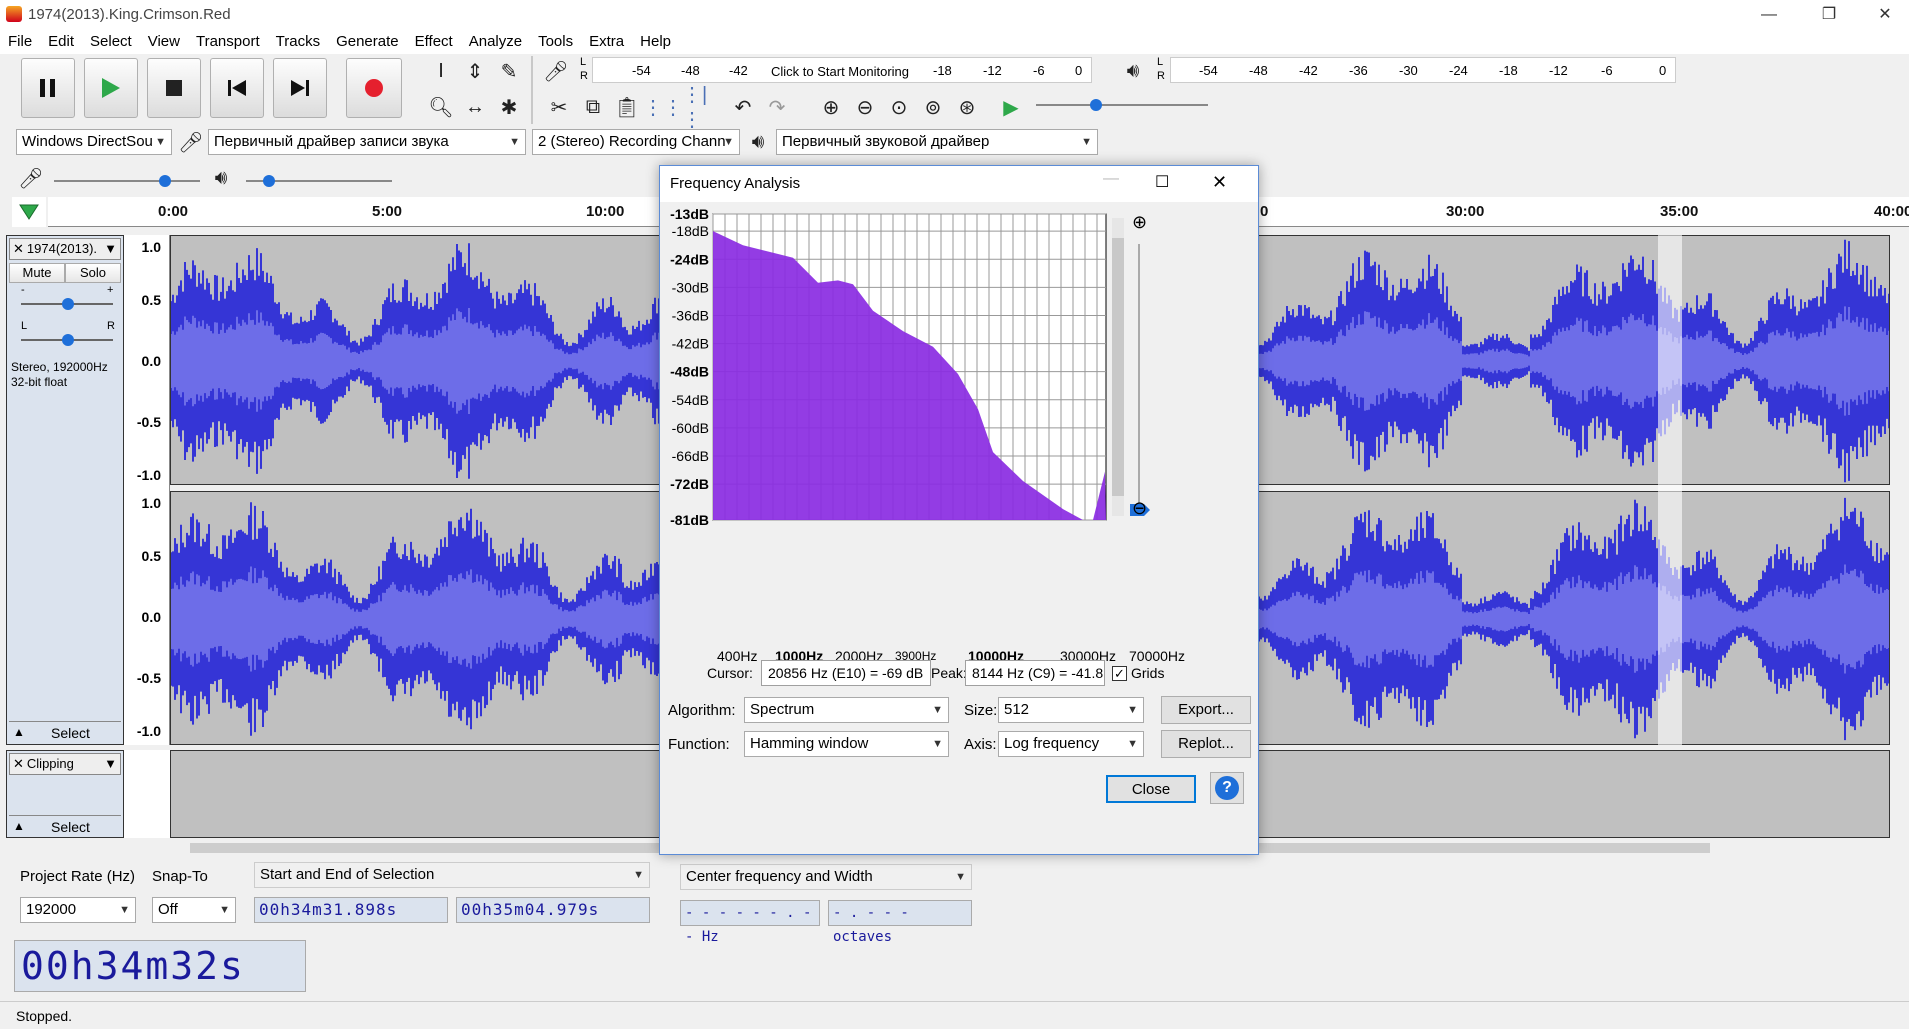  Describe the element at coordinates (1118, 367) in the screenshot. I see `plot-scrollbar-thumb` at that location.